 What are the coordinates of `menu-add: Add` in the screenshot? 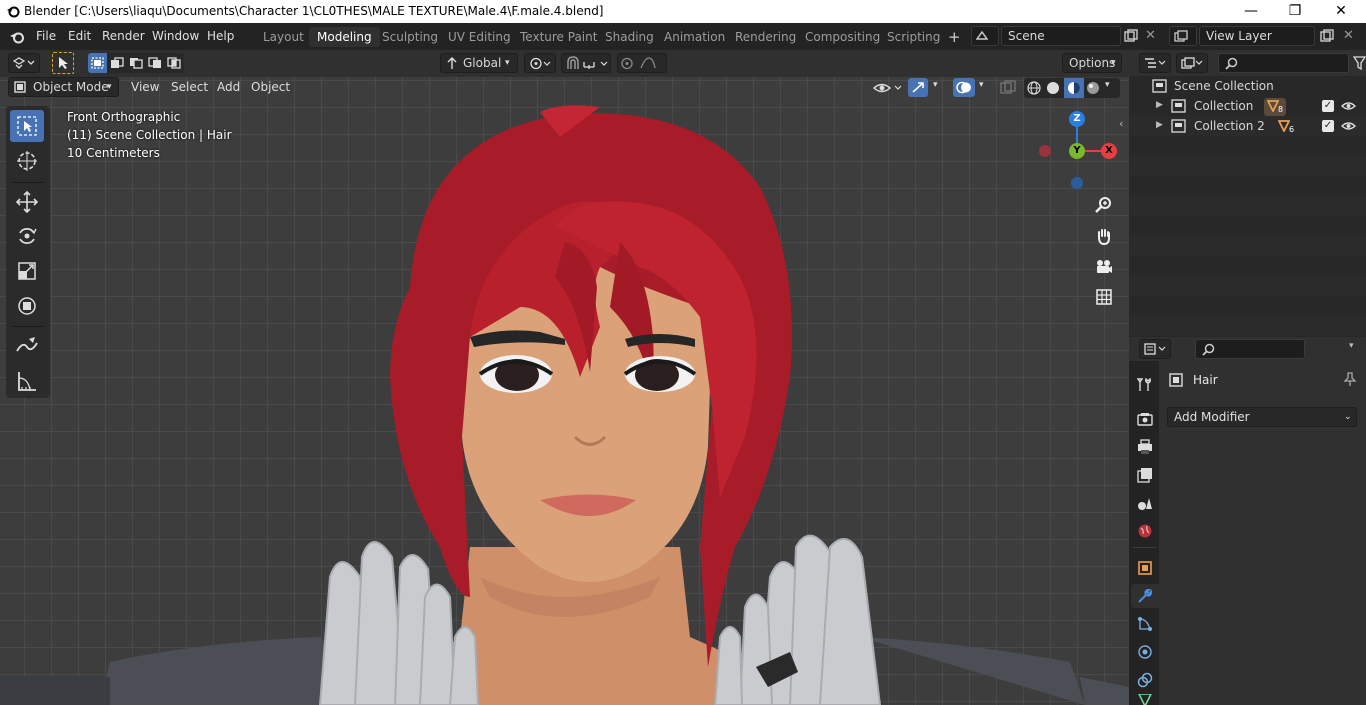 It's located at (228, 87).